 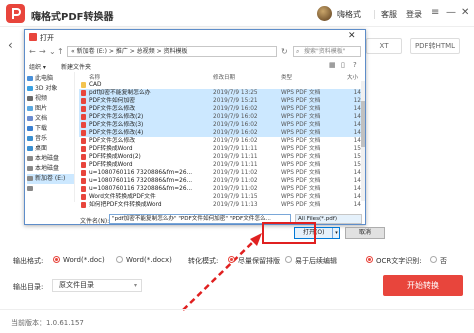 I want to click on start-convert-button: 开始转换, so click(x=423, y=285).